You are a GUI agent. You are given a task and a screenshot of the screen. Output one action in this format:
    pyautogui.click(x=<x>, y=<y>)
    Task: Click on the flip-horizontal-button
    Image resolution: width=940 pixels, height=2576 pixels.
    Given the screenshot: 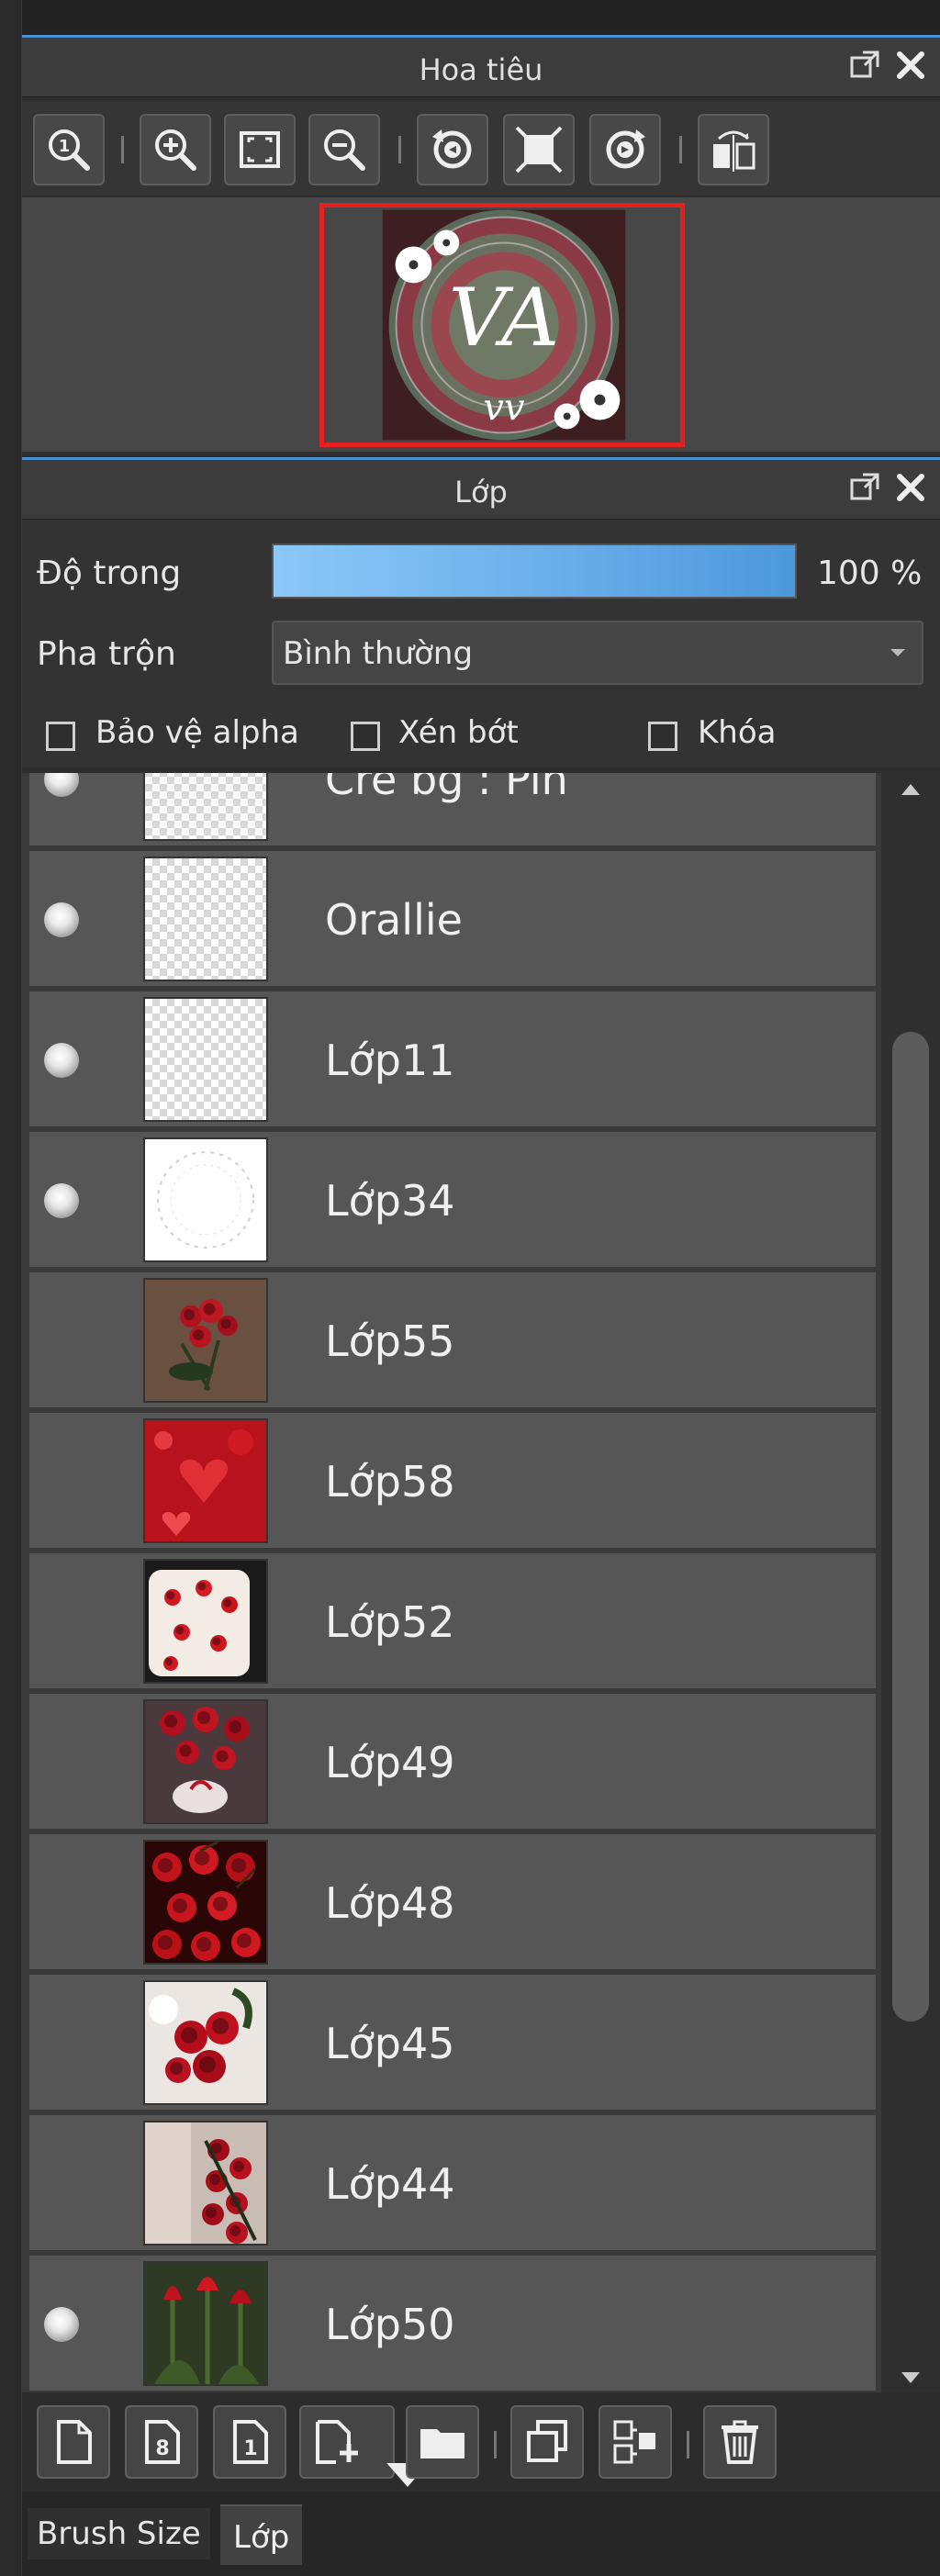 What is the action you would take?
    pyautogui.click(x=733, y=149)
    